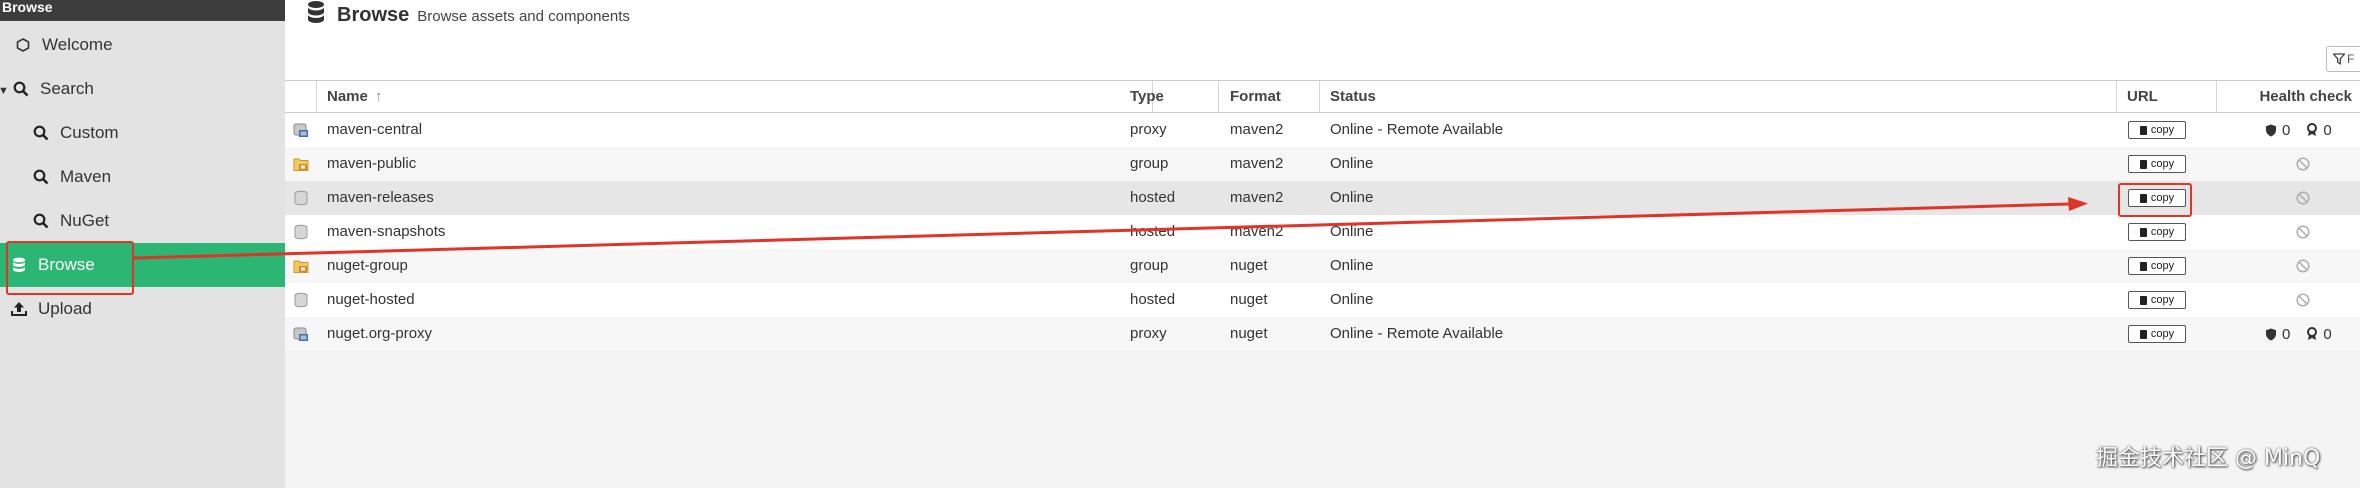 This screenshot has width=2360, height=488. What do you see at coordinates (142, 309) in the screenshot?
I see `sidebar-item-upload: Upload` at bounding box center [142, 309].